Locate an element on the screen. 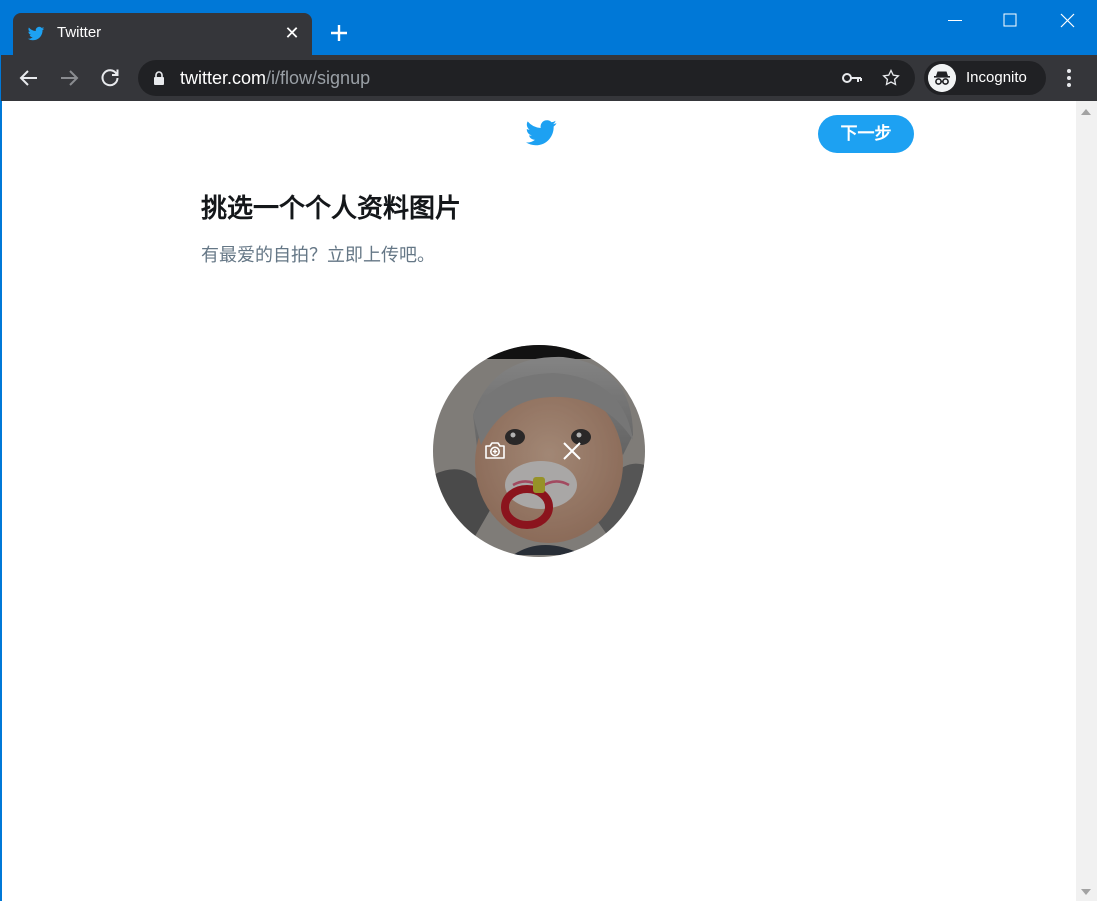  maximize-icon is located at coordinates (1010, 21).